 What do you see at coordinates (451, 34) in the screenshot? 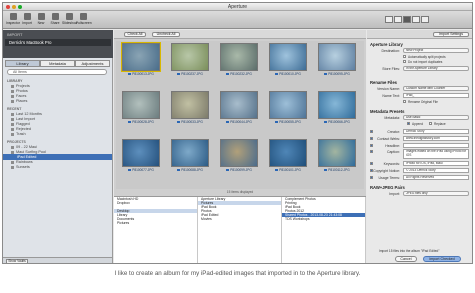
I see `import-settings-menu: Import Settings` at bounding box center [451, 34].